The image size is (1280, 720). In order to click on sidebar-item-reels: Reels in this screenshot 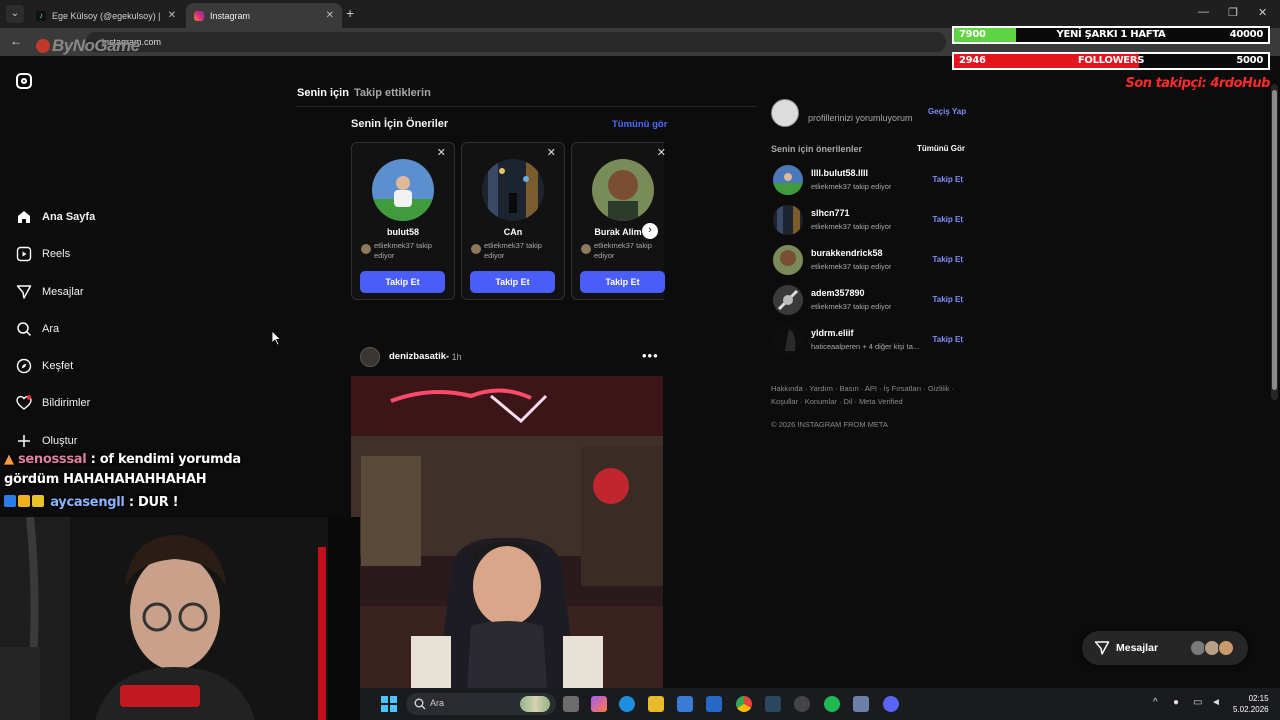, I will do `click(43, 254)`.